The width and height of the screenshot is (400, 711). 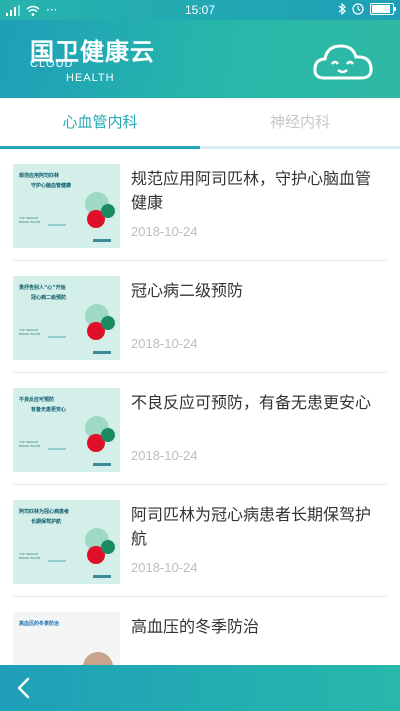 What do you see at coordinates (200, 10) in the screenshot?
I see `status-bar: ··· 15:07` at bounding box center [200, 10].